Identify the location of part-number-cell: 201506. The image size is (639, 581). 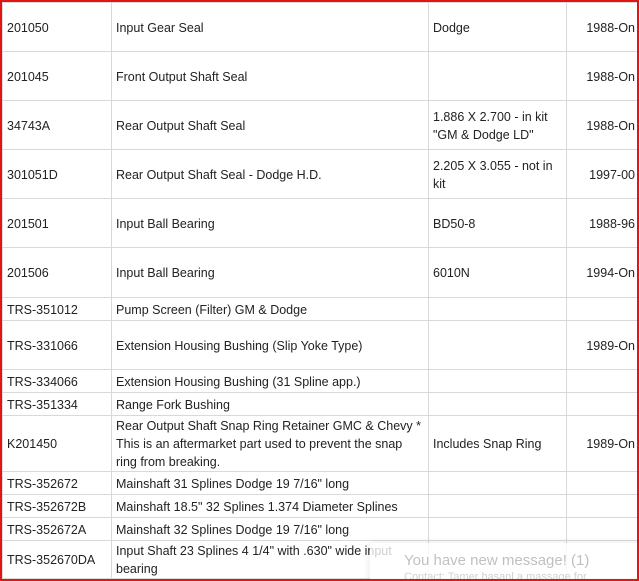
(57, 272).